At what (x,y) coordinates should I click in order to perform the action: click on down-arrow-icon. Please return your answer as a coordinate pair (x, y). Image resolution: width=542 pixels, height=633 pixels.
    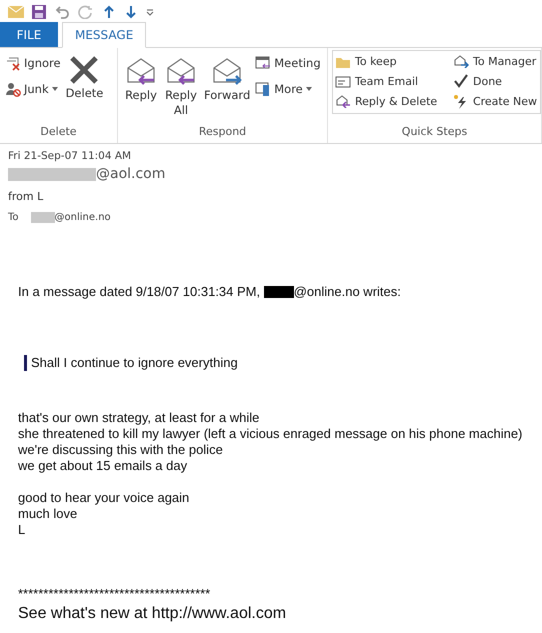
    Looking at the image, I should click on (131, 11).